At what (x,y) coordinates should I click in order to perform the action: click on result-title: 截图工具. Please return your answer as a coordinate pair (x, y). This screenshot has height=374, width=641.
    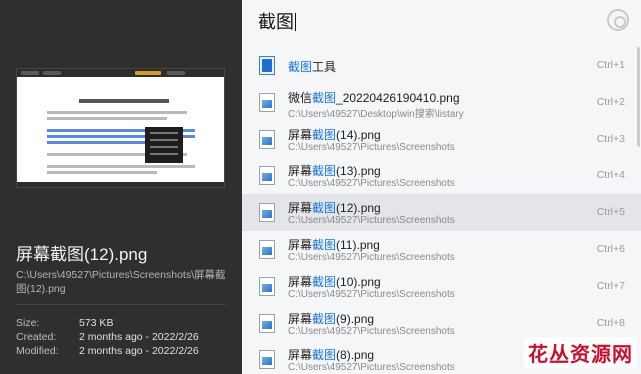
    Looking at the image, I should click on (312, 66).